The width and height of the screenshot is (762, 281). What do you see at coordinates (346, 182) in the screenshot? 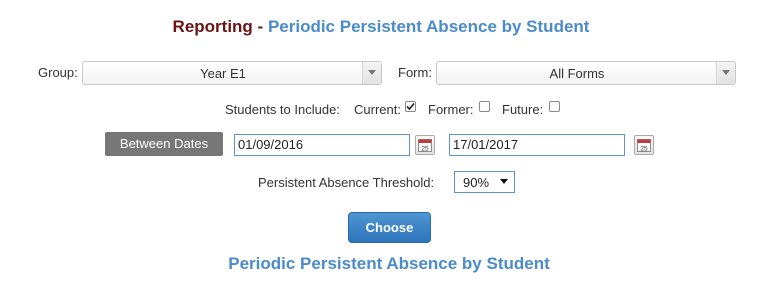
I see `threshold-label: Persistent Absence Threshold:` at bounding box center [346, 182].